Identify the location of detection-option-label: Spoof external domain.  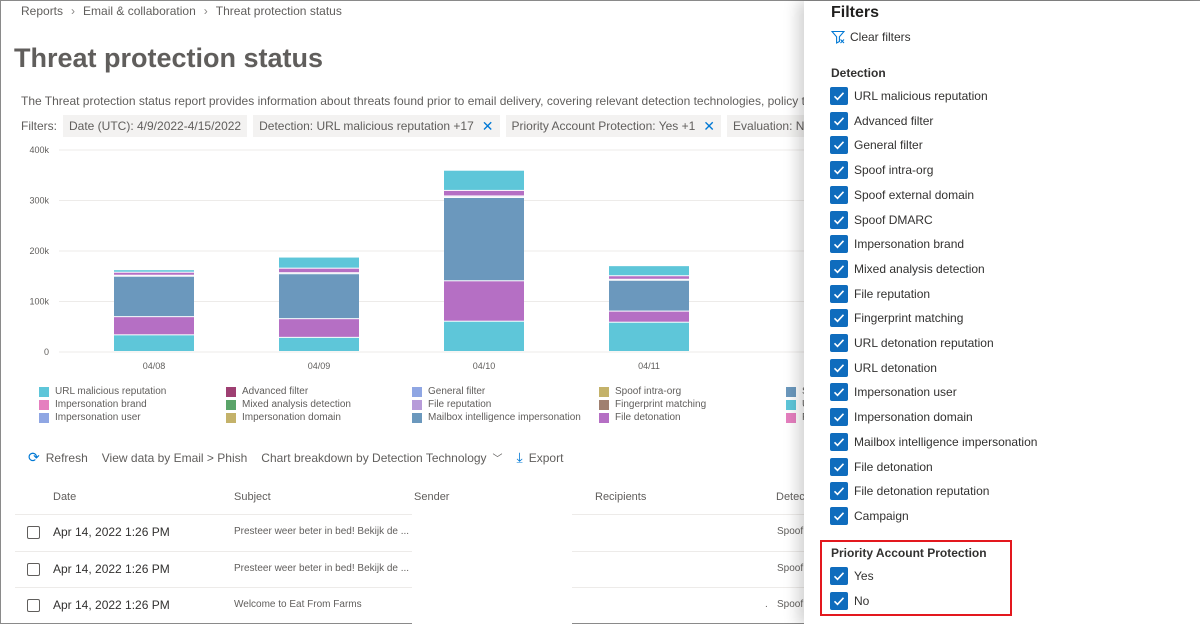
(914, 194).